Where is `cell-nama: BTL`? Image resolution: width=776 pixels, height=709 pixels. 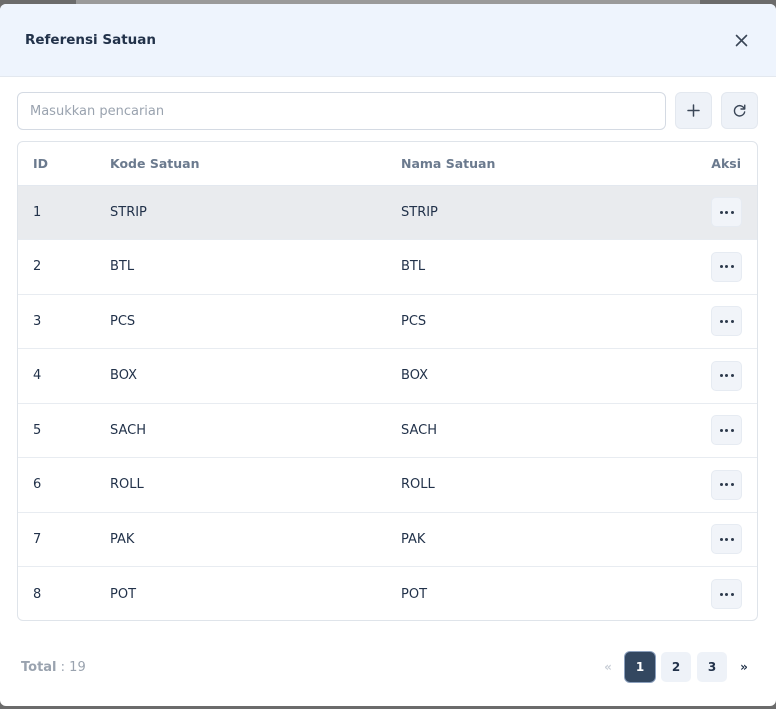
cell-nama: BTL is located at coordinates (413, 267).